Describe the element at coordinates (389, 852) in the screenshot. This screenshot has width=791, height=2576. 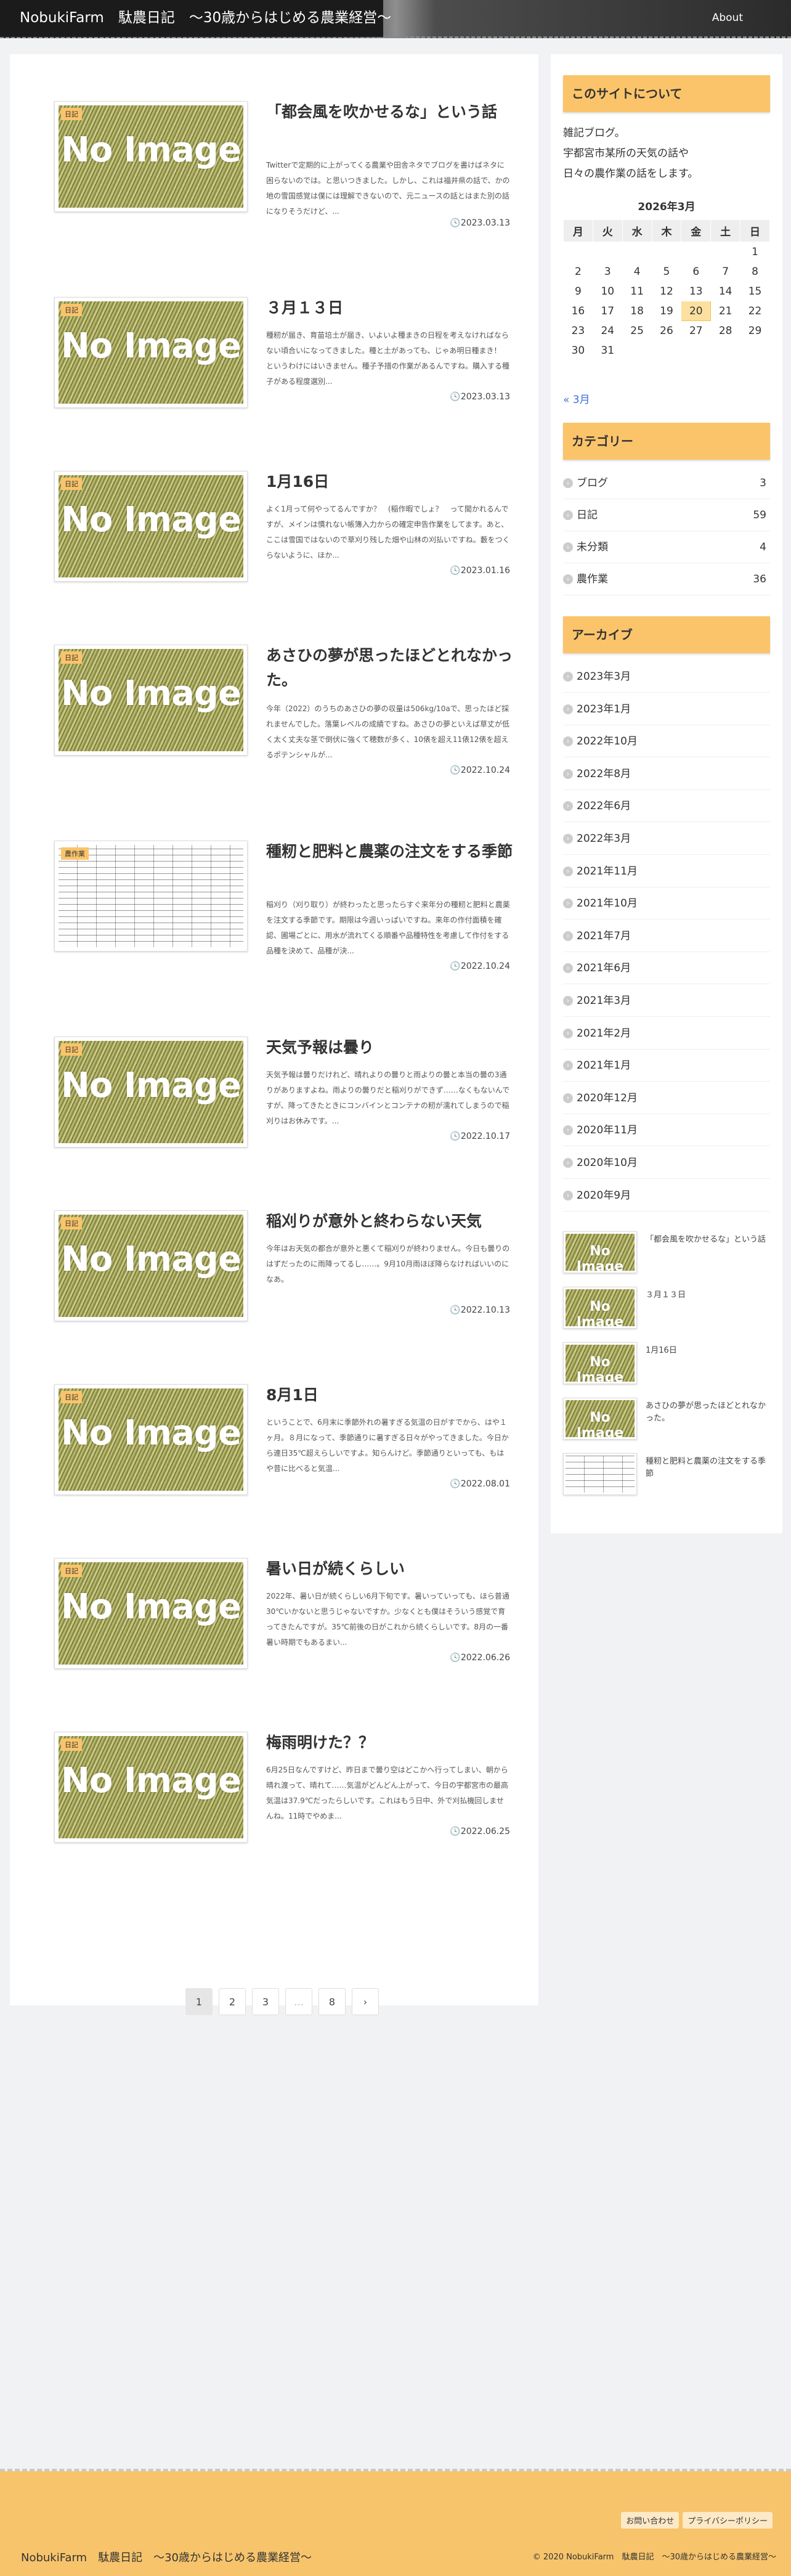
I see `post-title: 種籾と肥料と農薬の注文をする季節` at that location.